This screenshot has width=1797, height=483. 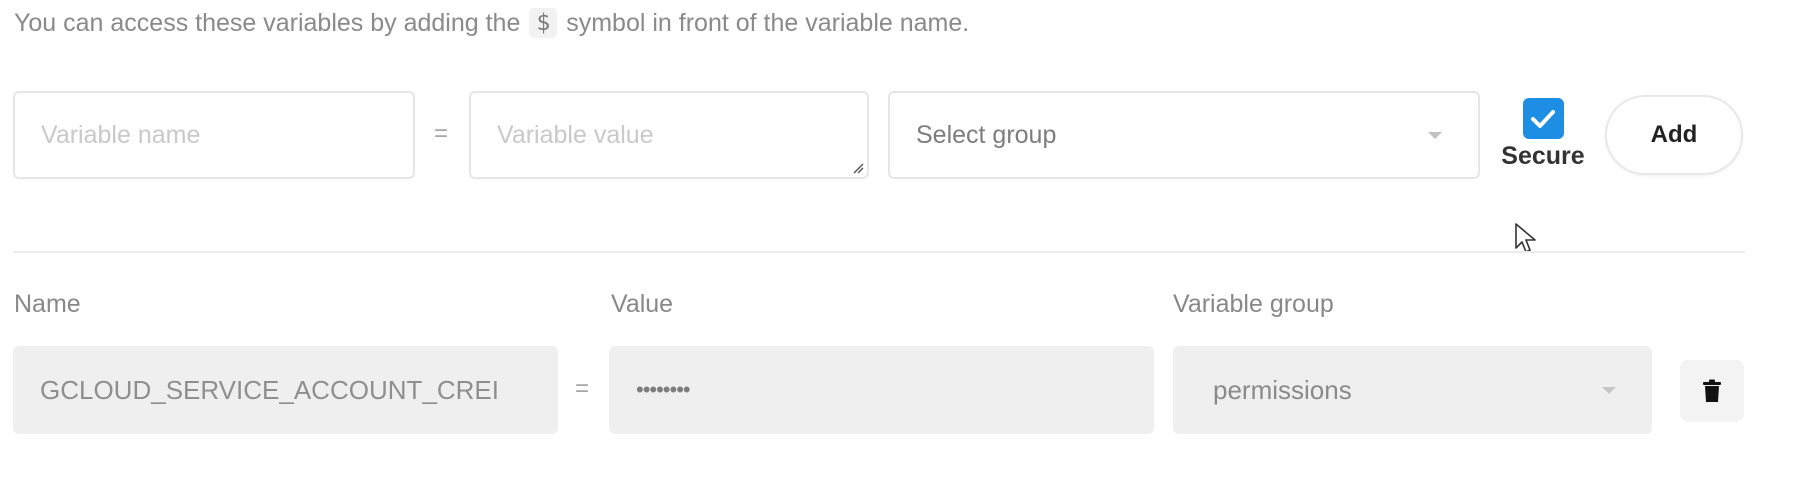 I want to click on secure-toggle: Secure, so click(x=1543, y=134).